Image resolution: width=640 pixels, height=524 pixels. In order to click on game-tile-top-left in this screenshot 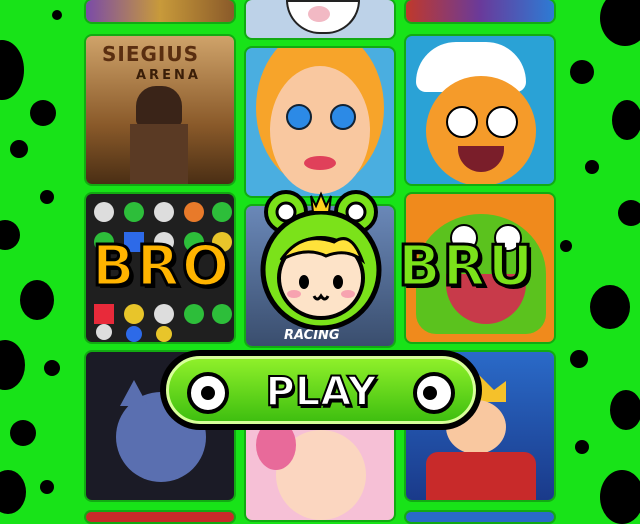, I will do `click(160, 11)`.